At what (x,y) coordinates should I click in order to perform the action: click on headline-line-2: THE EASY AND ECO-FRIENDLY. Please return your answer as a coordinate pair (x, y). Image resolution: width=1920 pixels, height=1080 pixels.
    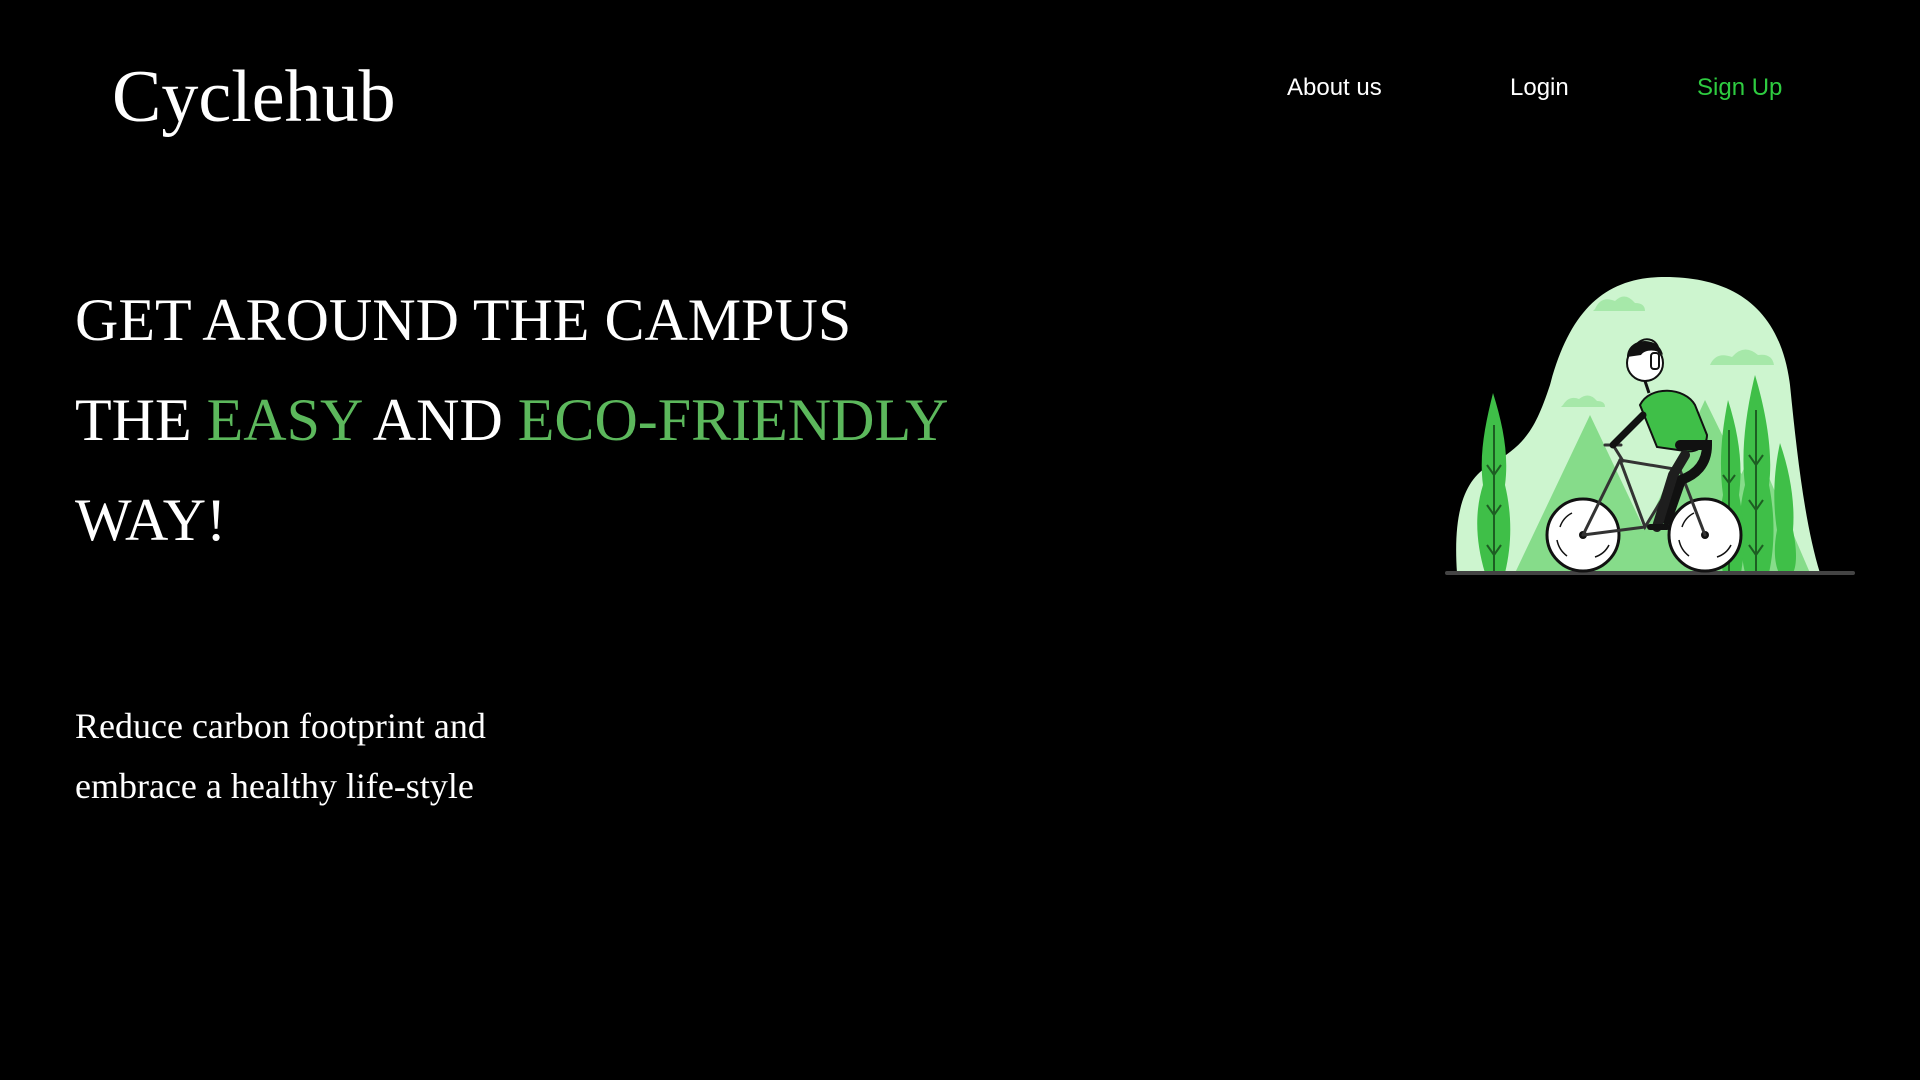
    Looking at the image, I should click on (511, 420).